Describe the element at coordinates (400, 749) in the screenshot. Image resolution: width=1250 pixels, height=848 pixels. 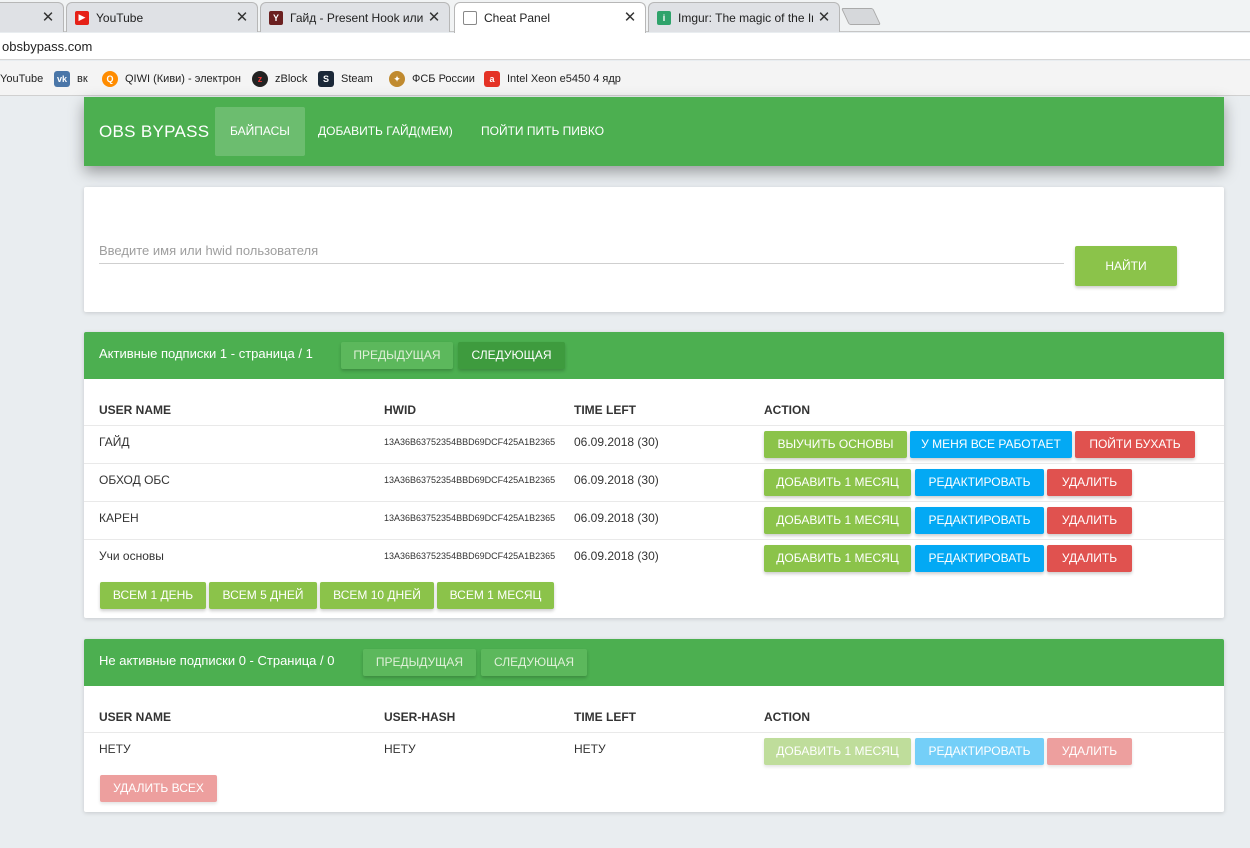
I see `row-user-hash: НЕТУ` at that location.